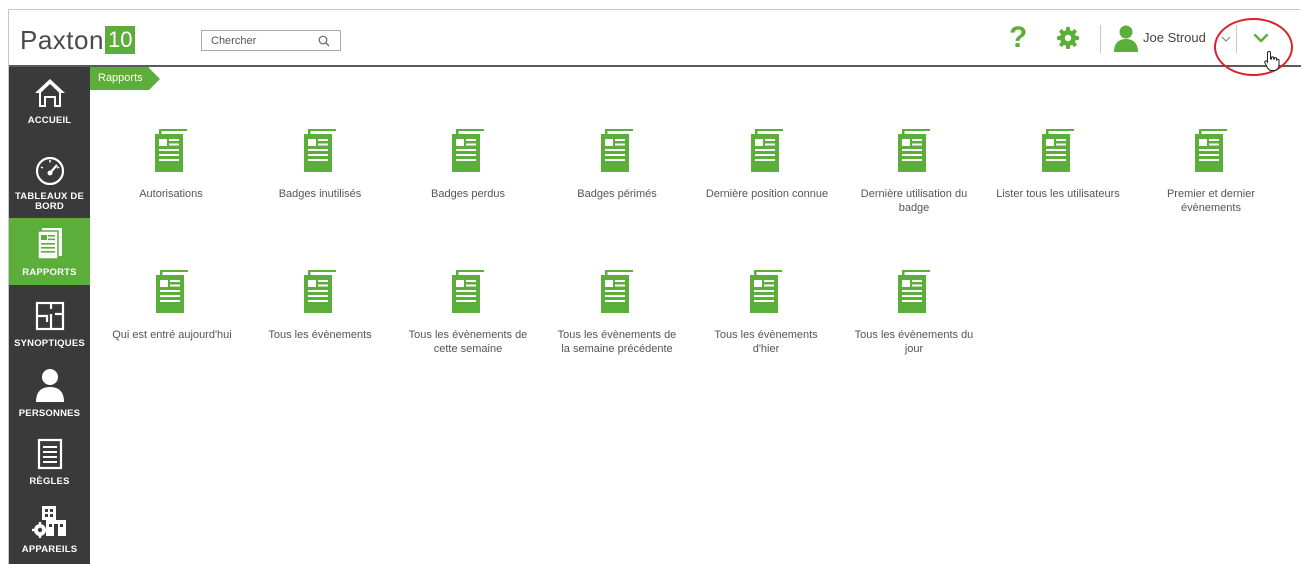 This screenshot has height=564, width=1302. What do you see at coordinates (1126, 38) in the screenshot?
I see `user-avatar-icon` at bounding box center [1126, 38].